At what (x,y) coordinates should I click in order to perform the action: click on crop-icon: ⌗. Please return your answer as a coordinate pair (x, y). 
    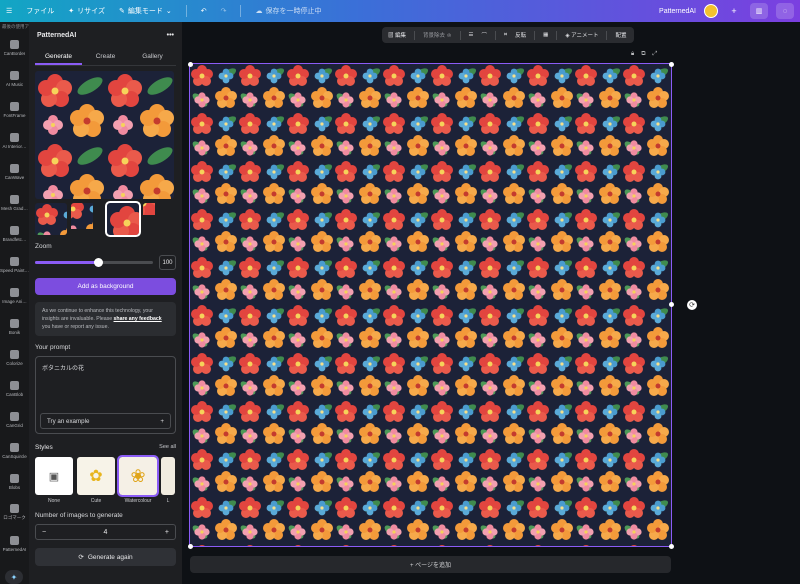
    Looking at the image, I should click on (505, 34).